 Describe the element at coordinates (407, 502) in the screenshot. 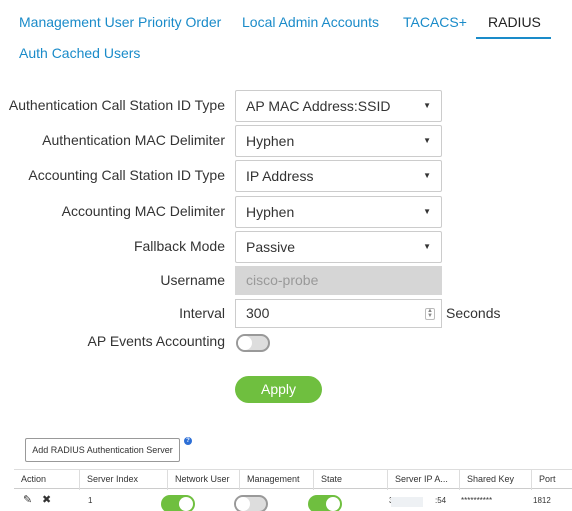

I see `redacted-ip-mask` at that location.